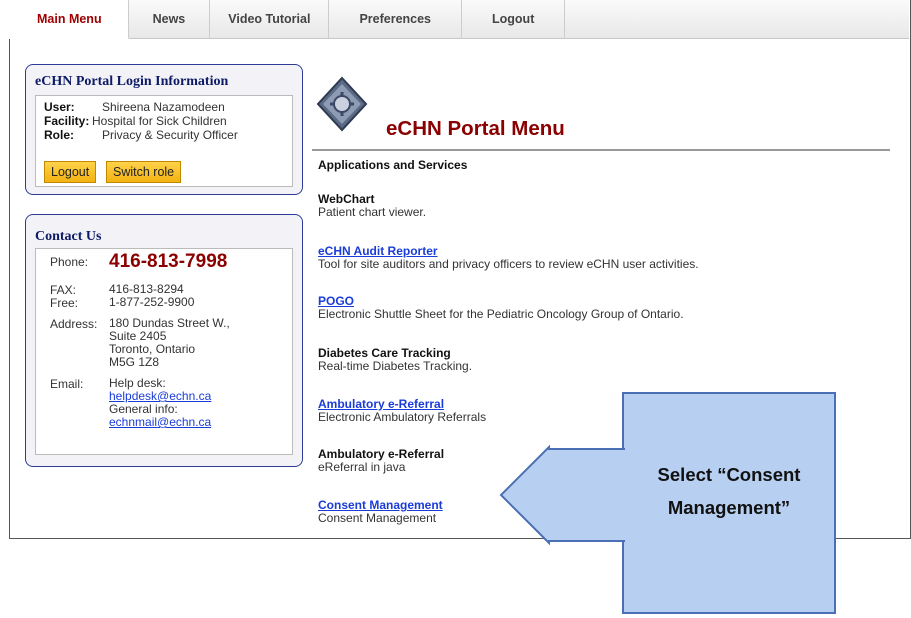  What do you see at coordinates (152, 302) in the screenshot?
I see `free-value: 1-877-252-9900` at bounding box center [152, 302].